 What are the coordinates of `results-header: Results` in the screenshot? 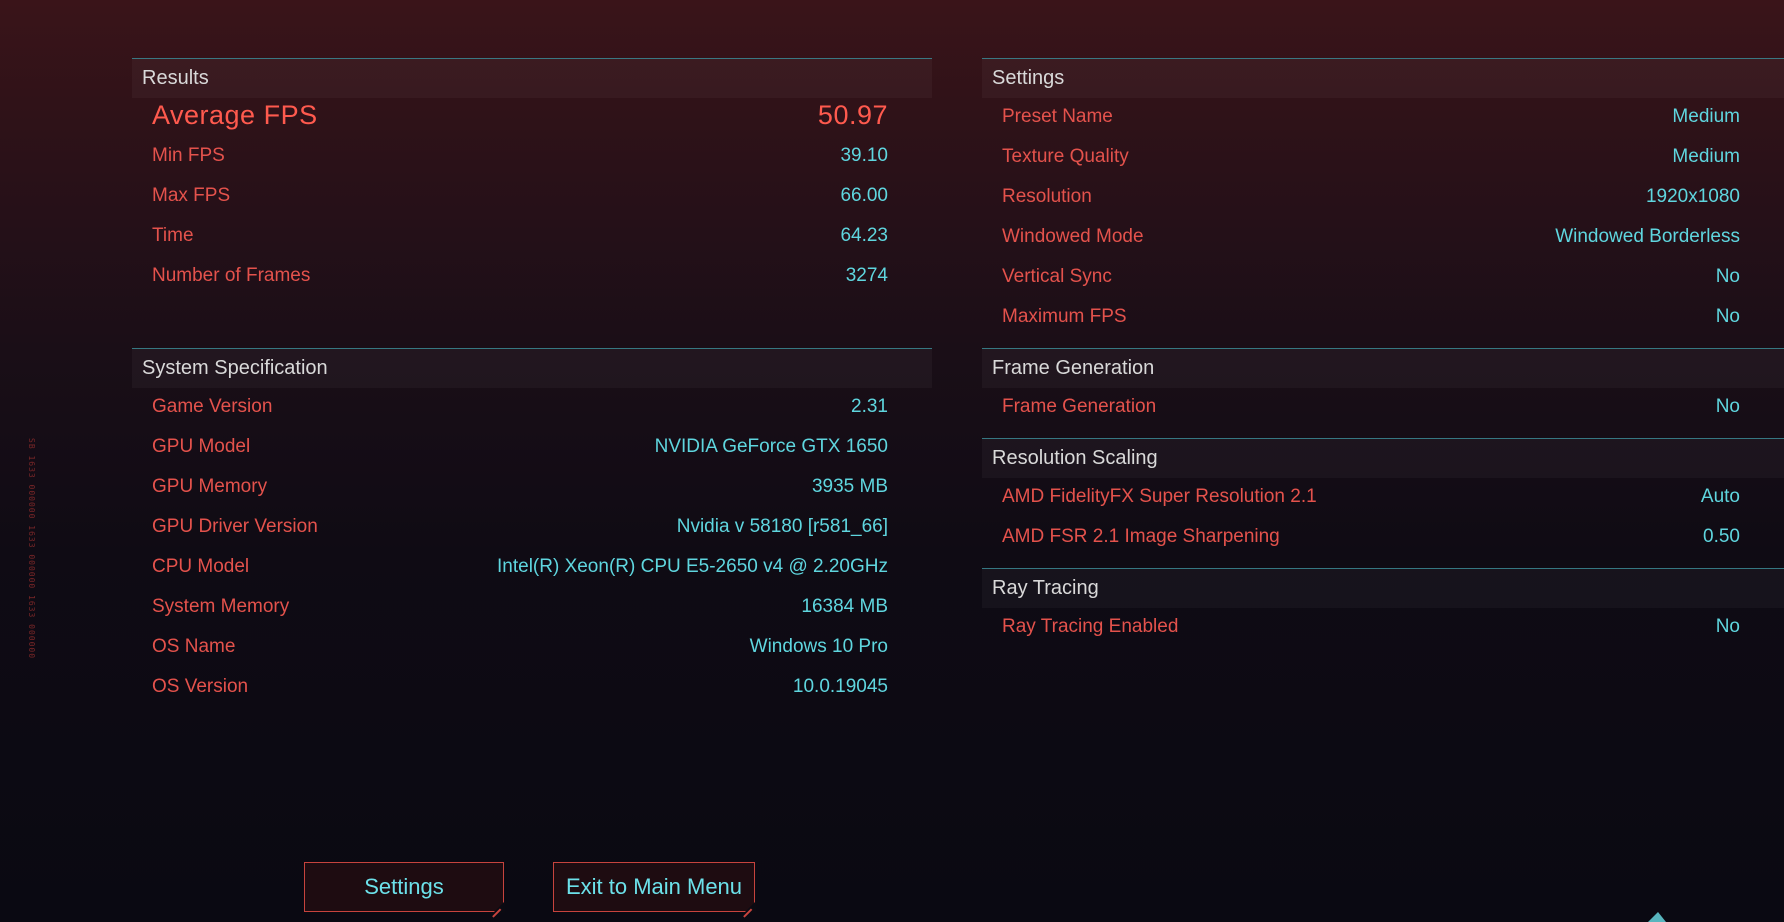 It's located at (532, 78).